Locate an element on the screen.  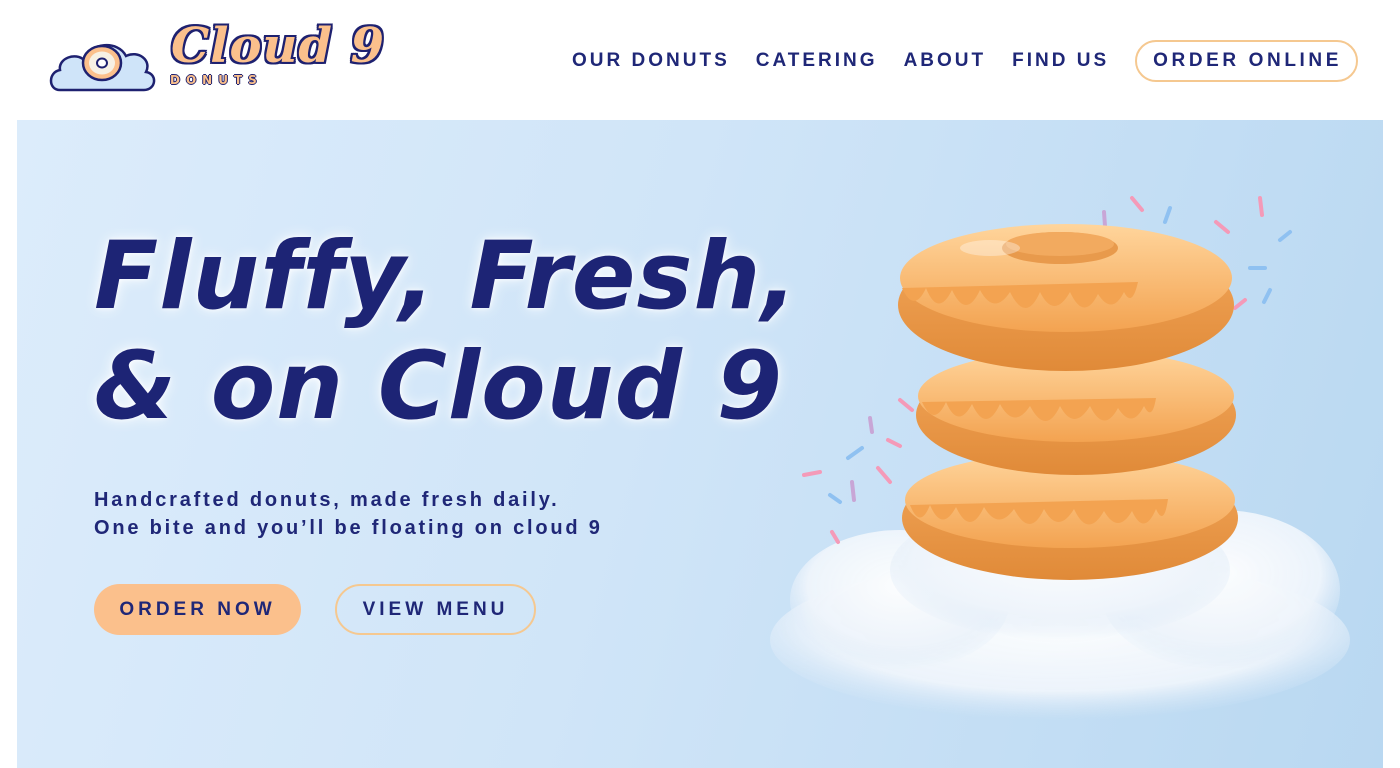
nav-find-us: FIND US is located at coordinates (1060, 61).